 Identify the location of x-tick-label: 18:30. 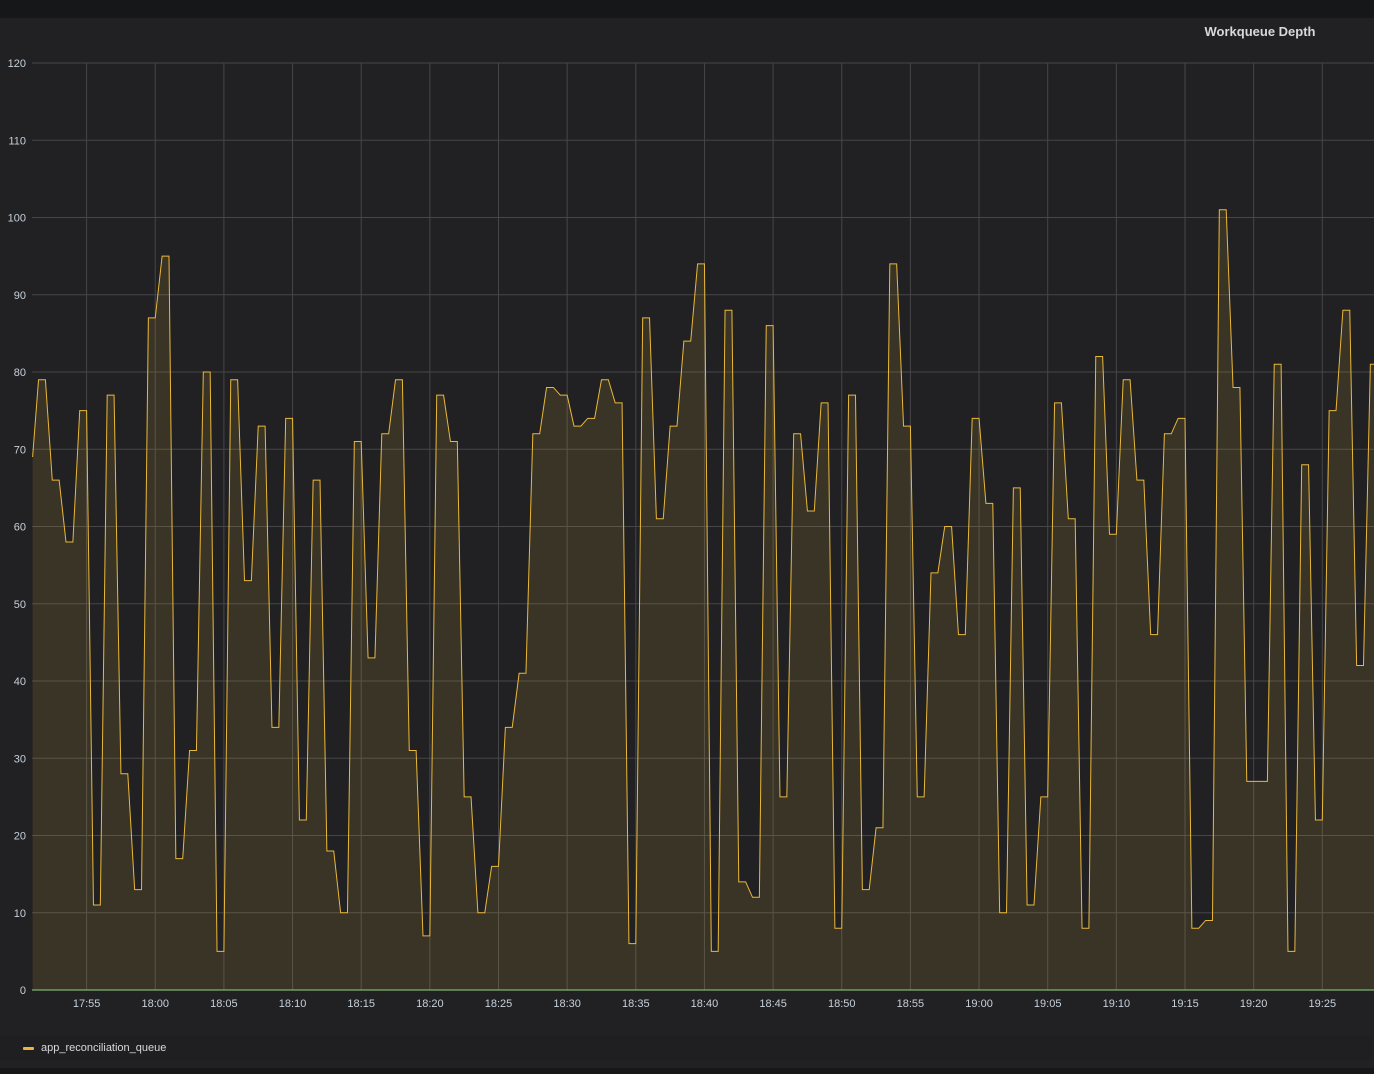
(567, 1004).